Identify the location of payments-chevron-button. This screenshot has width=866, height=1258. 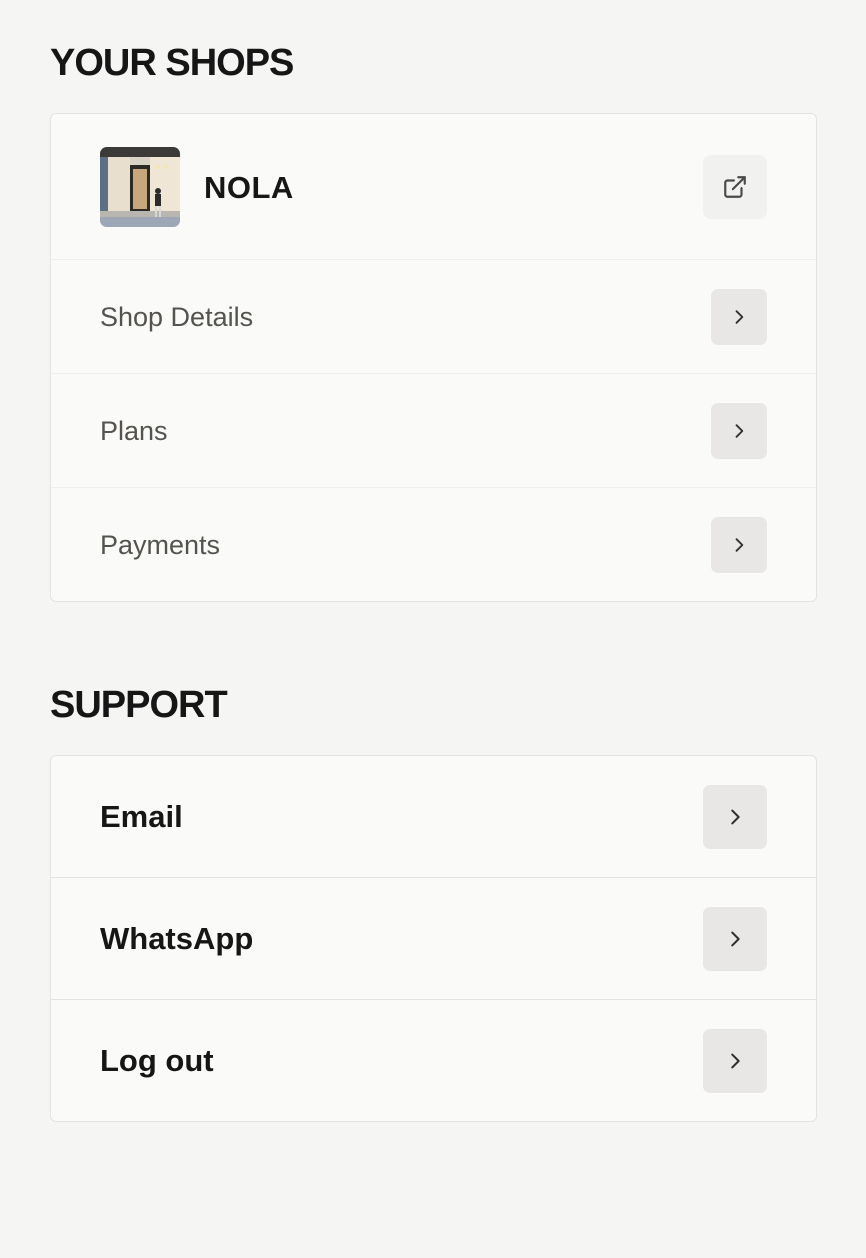
(739, 545).